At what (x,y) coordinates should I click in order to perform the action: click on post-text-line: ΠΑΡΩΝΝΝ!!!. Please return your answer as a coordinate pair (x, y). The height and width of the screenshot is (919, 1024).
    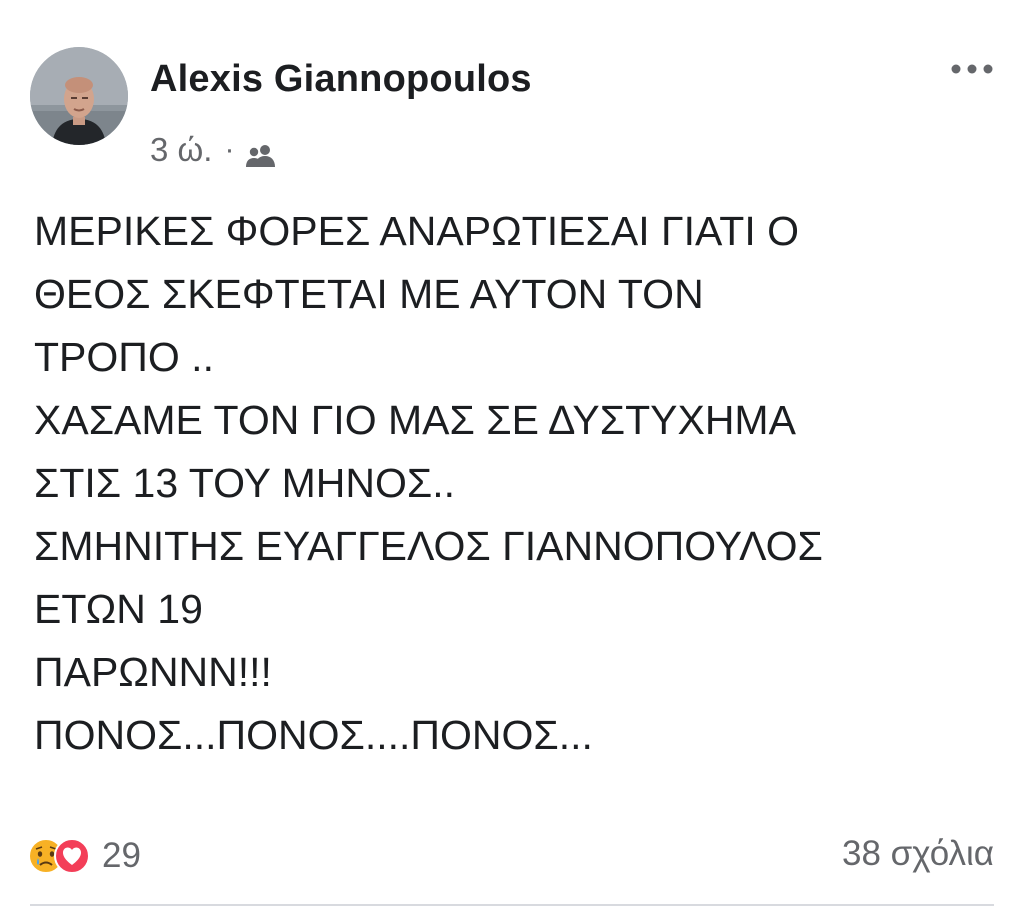
    Looking at the image, I should click on (153, 672).